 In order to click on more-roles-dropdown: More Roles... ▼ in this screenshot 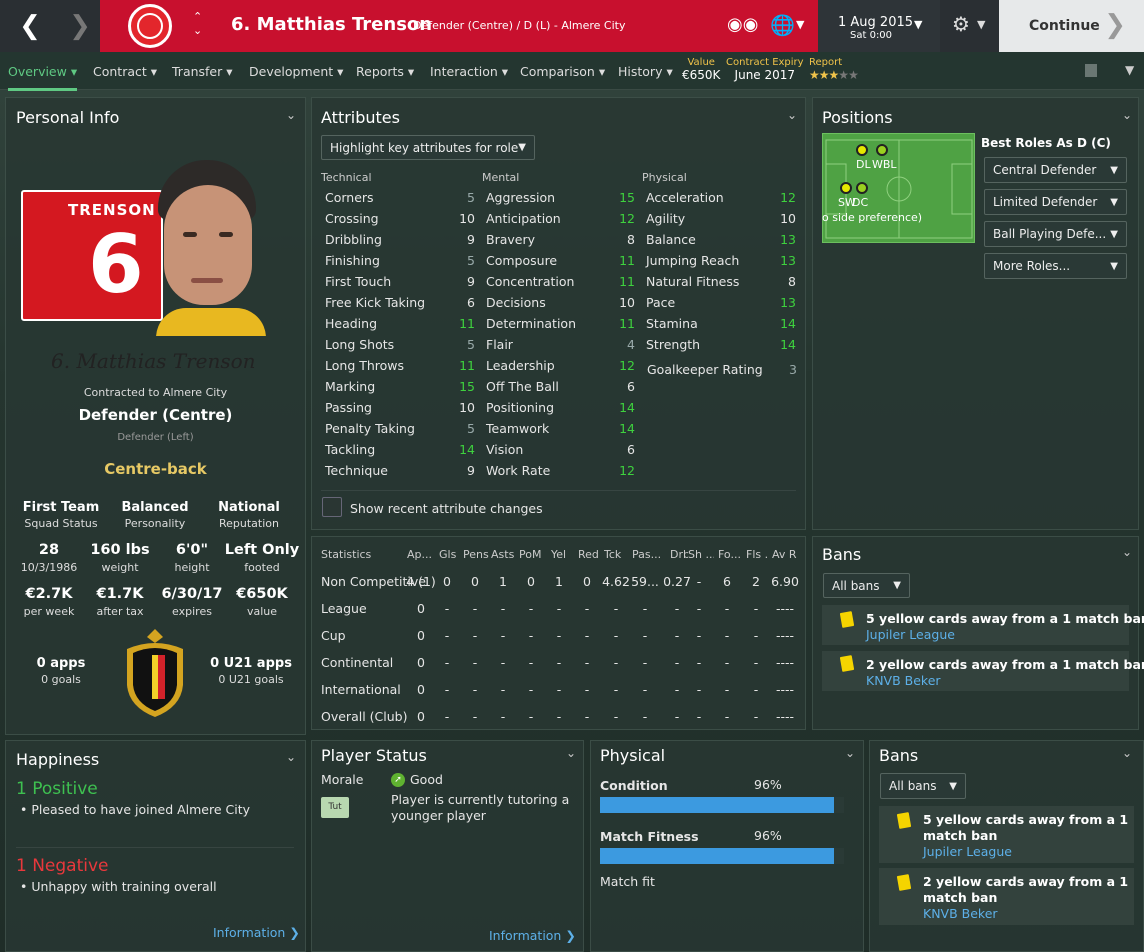, I will do `click(1055, 266)`.